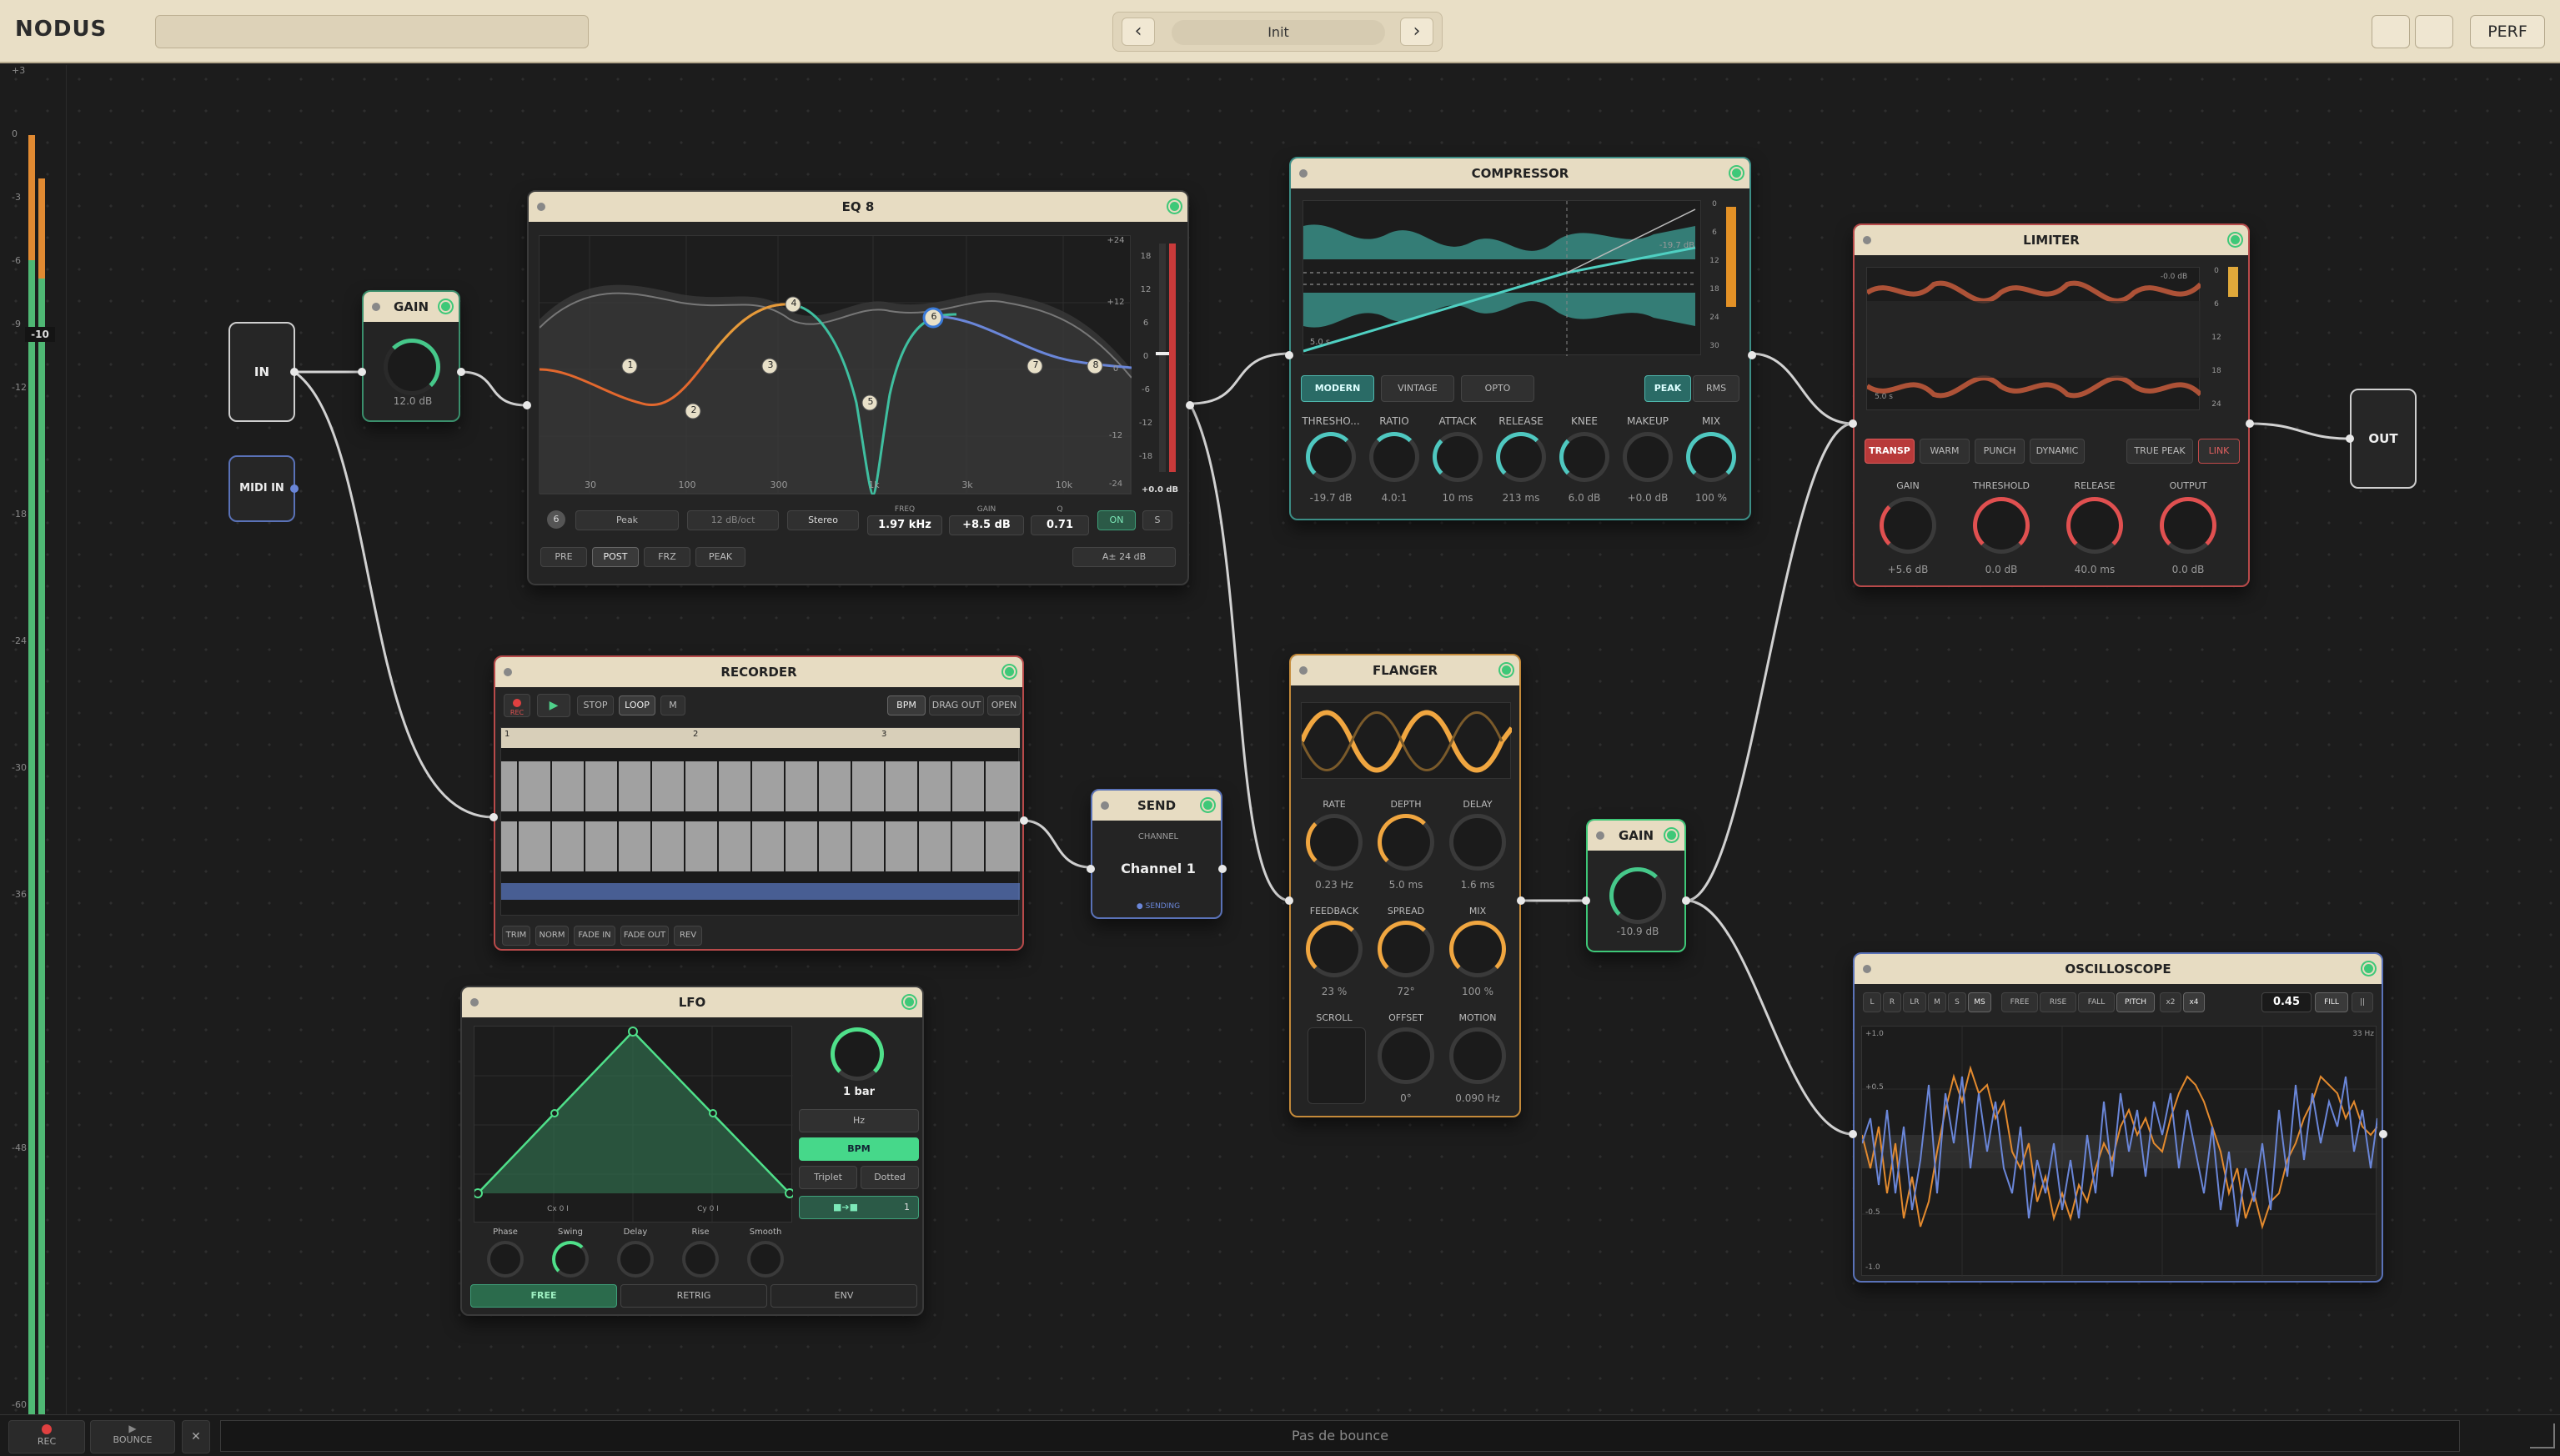 Image resolution: width=2560 pixels, height=1456 pixels. I want to click on eq-q-field: 0.71, so click(1060, 525).